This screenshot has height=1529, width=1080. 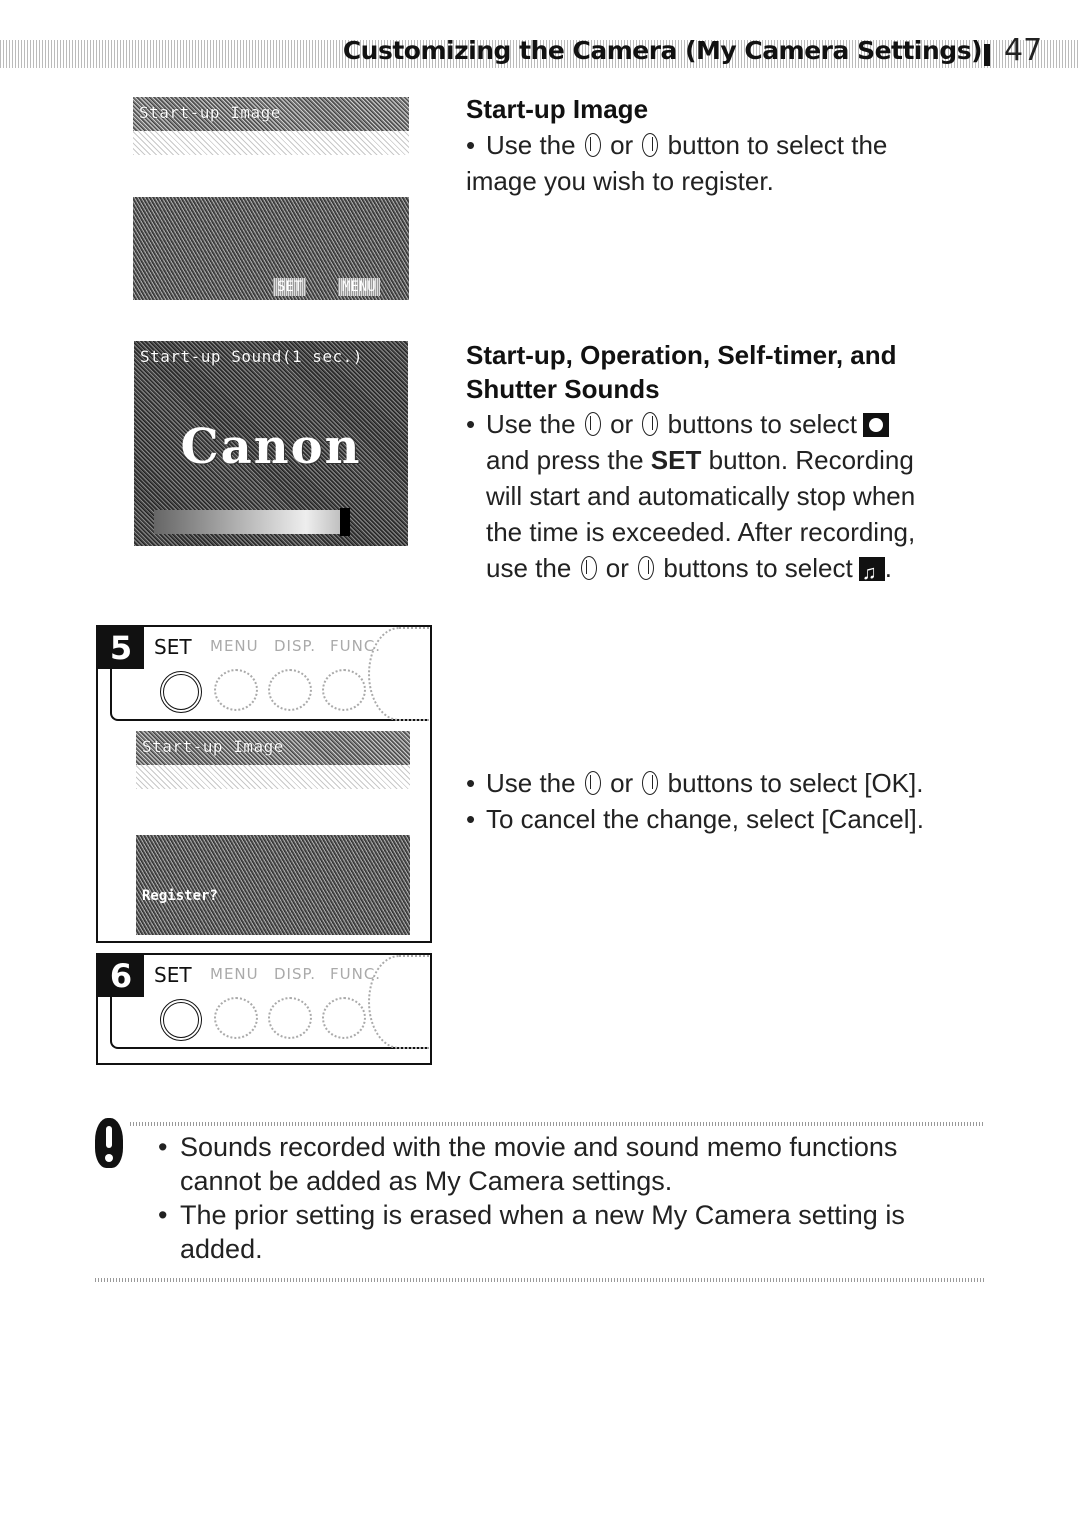 I want to click on record-icon, so click(x=876, y=425).